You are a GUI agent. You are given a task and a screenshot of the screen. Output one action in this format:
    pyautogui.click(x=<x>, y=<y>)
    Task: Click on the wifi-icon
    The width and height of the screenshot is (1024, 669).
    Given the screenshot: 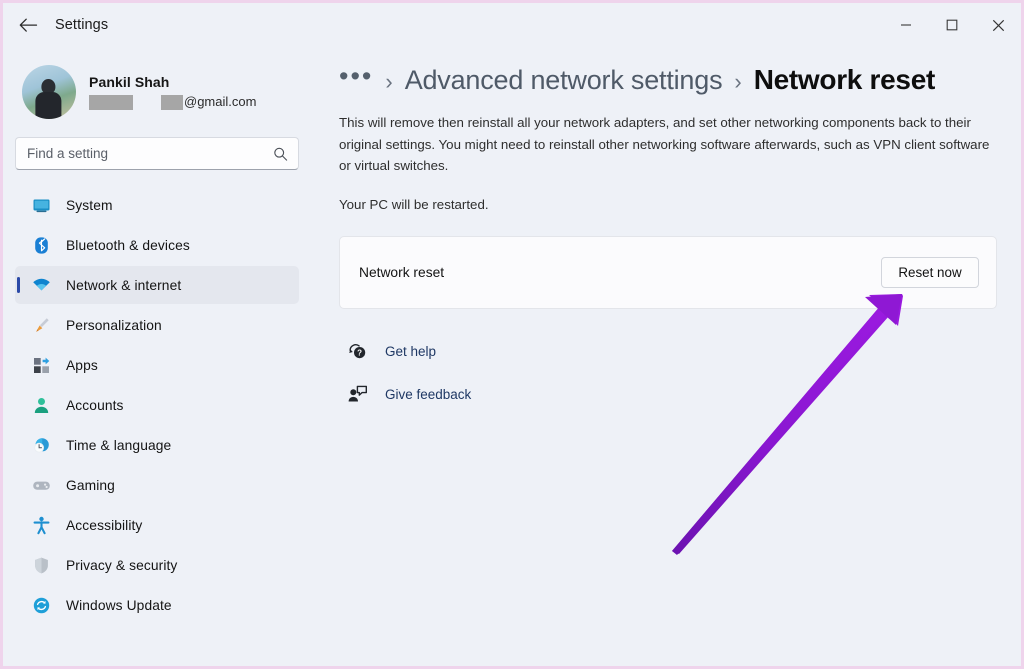 What is the action you would take?
    pyautogui.click(x=41, y=285)
    